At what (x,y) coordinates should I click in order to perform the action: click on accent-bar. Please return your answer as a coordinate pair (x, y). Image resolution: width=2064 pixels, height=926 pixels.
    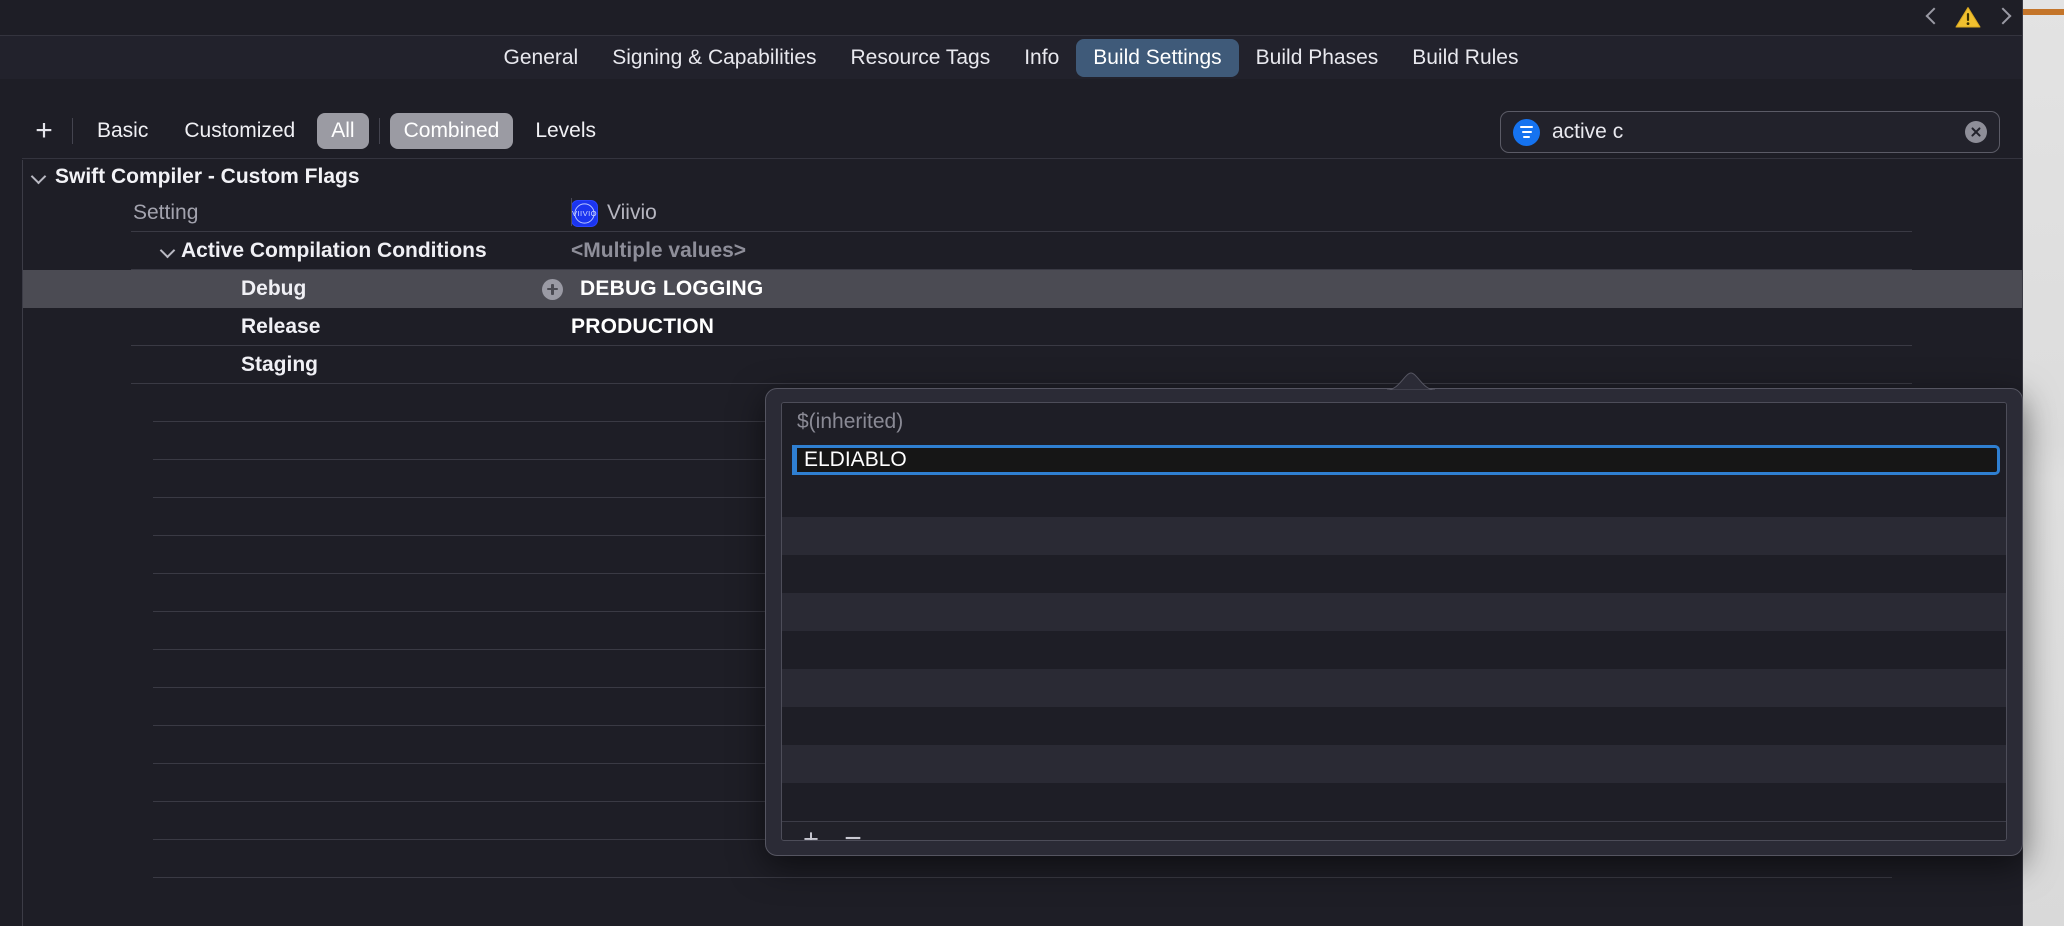
    Looking at the image, I should click on (2043, 12).